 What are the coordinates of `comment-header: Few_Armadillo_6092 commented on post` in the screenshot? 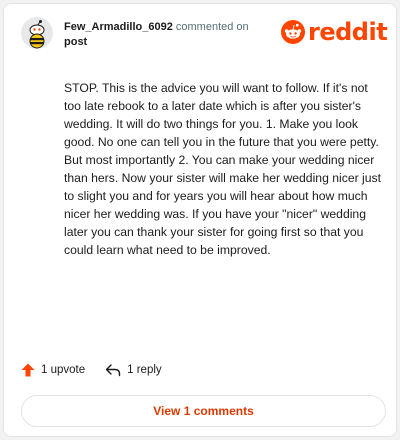 It's located at (174, 35).